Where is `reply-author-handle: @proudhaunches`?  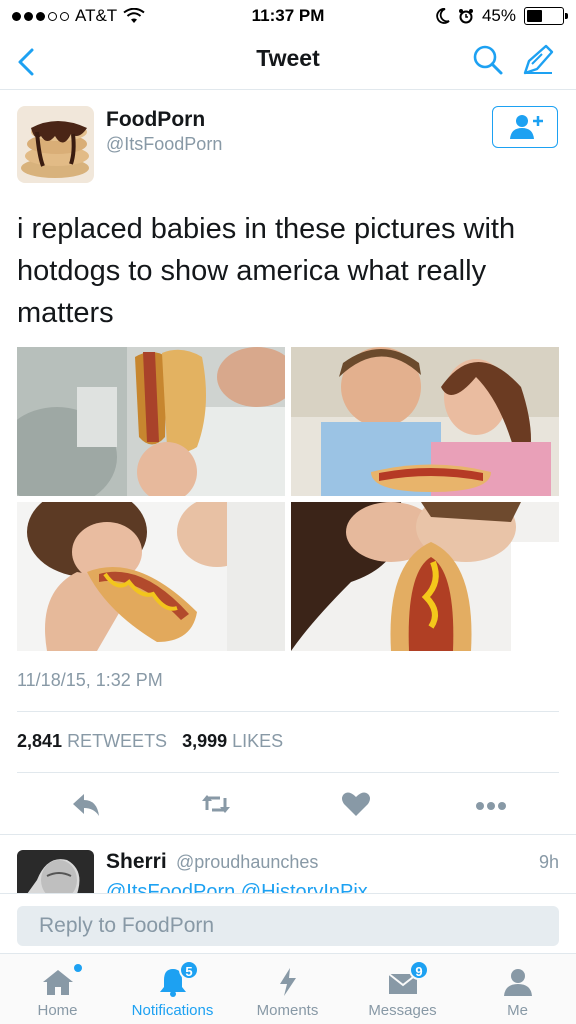
reply-author-handle: @proudhaunches is located at coordinates (247, 862).